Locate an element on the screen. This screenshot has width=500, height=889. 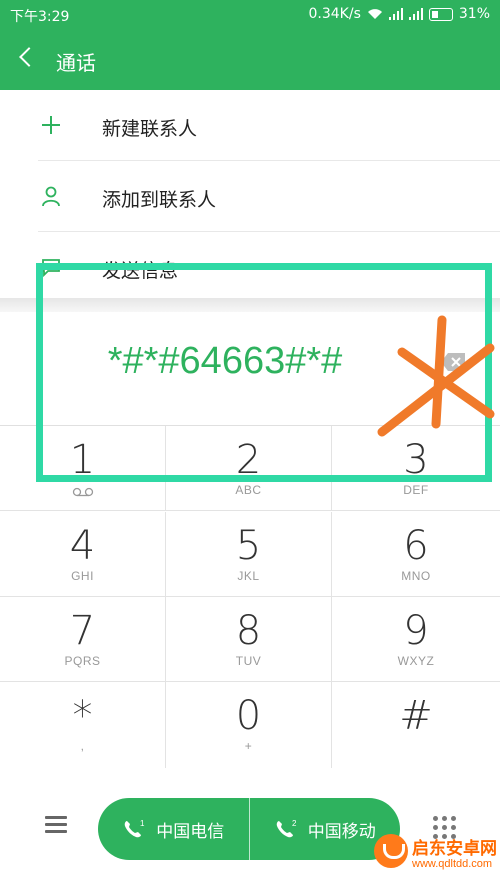
key-letters: , is located at coordinates (82, 746).